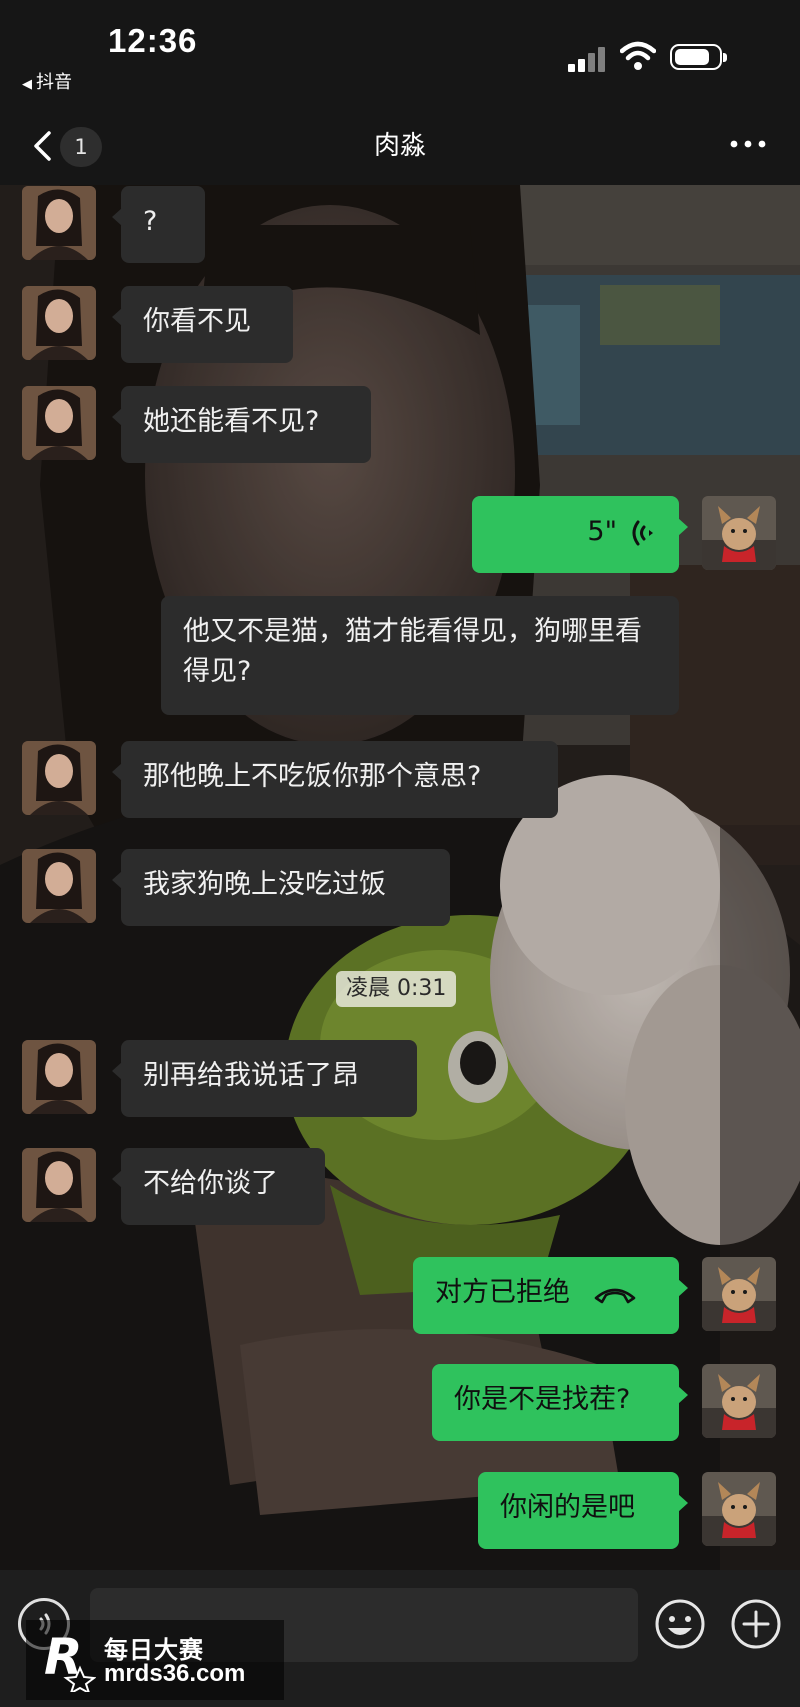 This screenshot has height=1707, width=800. I want to click on message-text: 那他晚上不吃饭你那个意思?, so click(312, 776).